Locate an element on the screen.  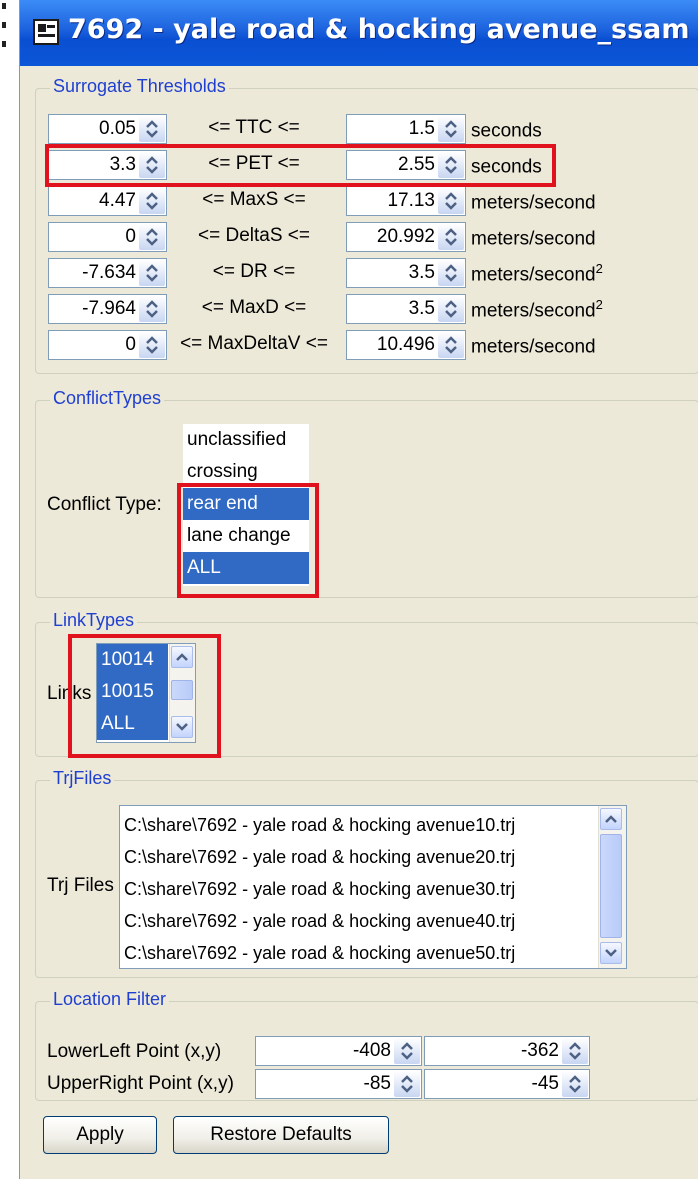
conflict-type-option: unclassified is located at coordinates (246, 440).